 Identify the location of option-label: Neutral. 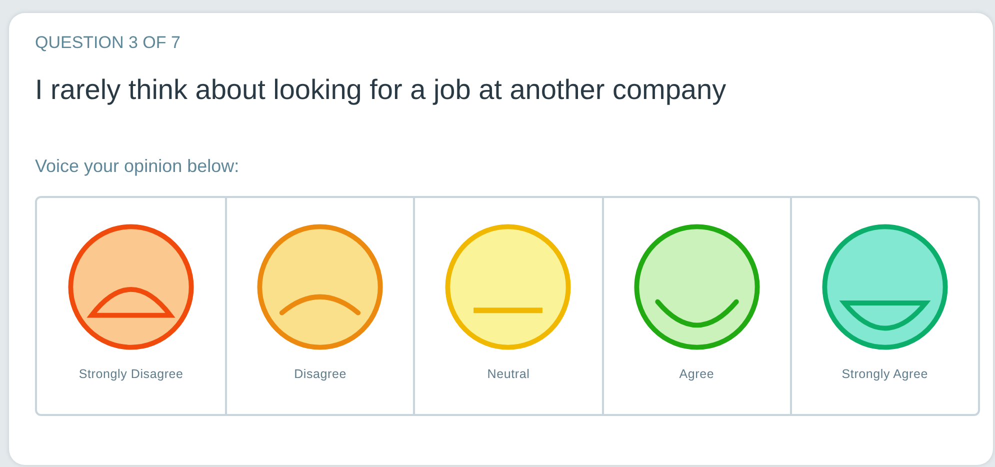
(508, 374).